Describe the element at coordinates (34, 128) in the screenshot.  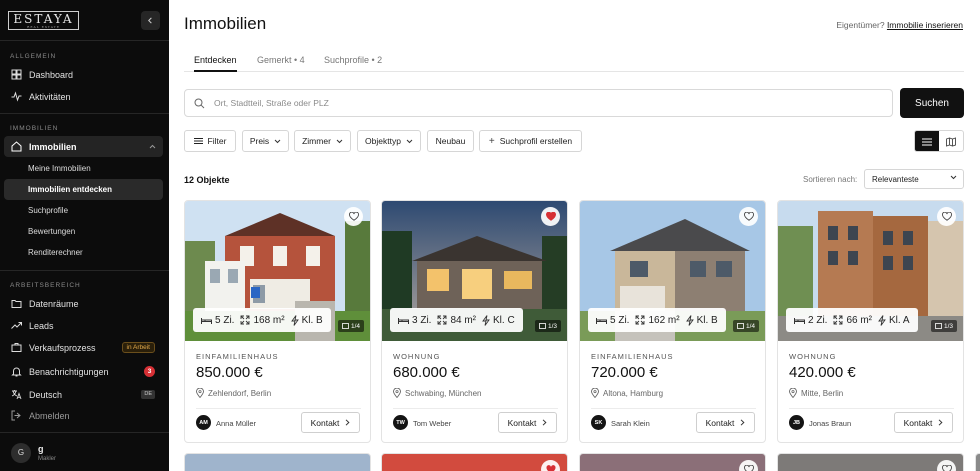
I see `section-heading-properties: IMMOBILIEN` at that location.